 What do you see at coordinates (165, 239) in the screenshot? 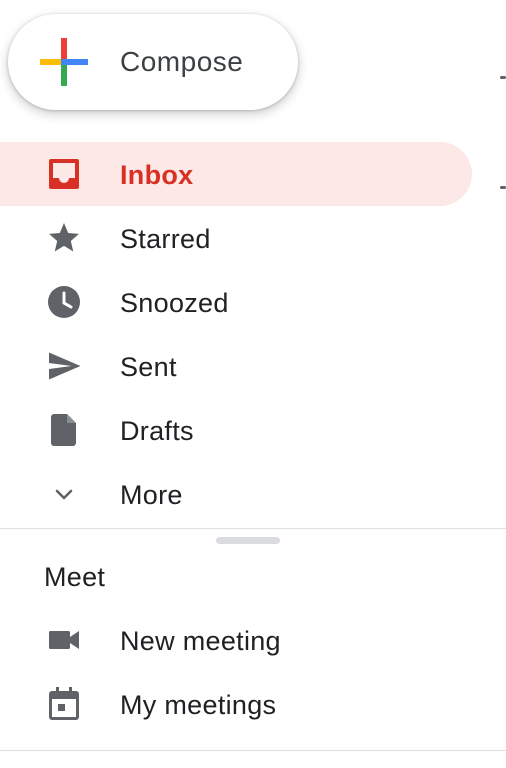
I see `sidebar-item-label: Starred` at bounding box center [165, 239].